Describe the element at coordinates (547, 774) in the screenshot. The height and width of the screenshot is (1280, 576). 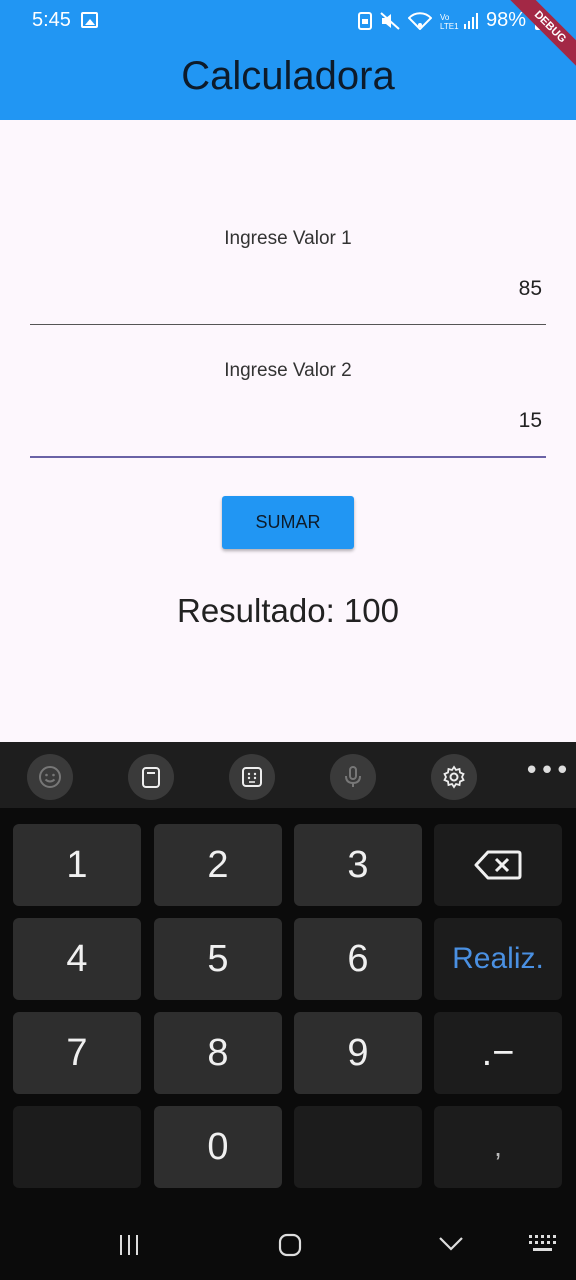
I see `more-icon: •••` at that location.